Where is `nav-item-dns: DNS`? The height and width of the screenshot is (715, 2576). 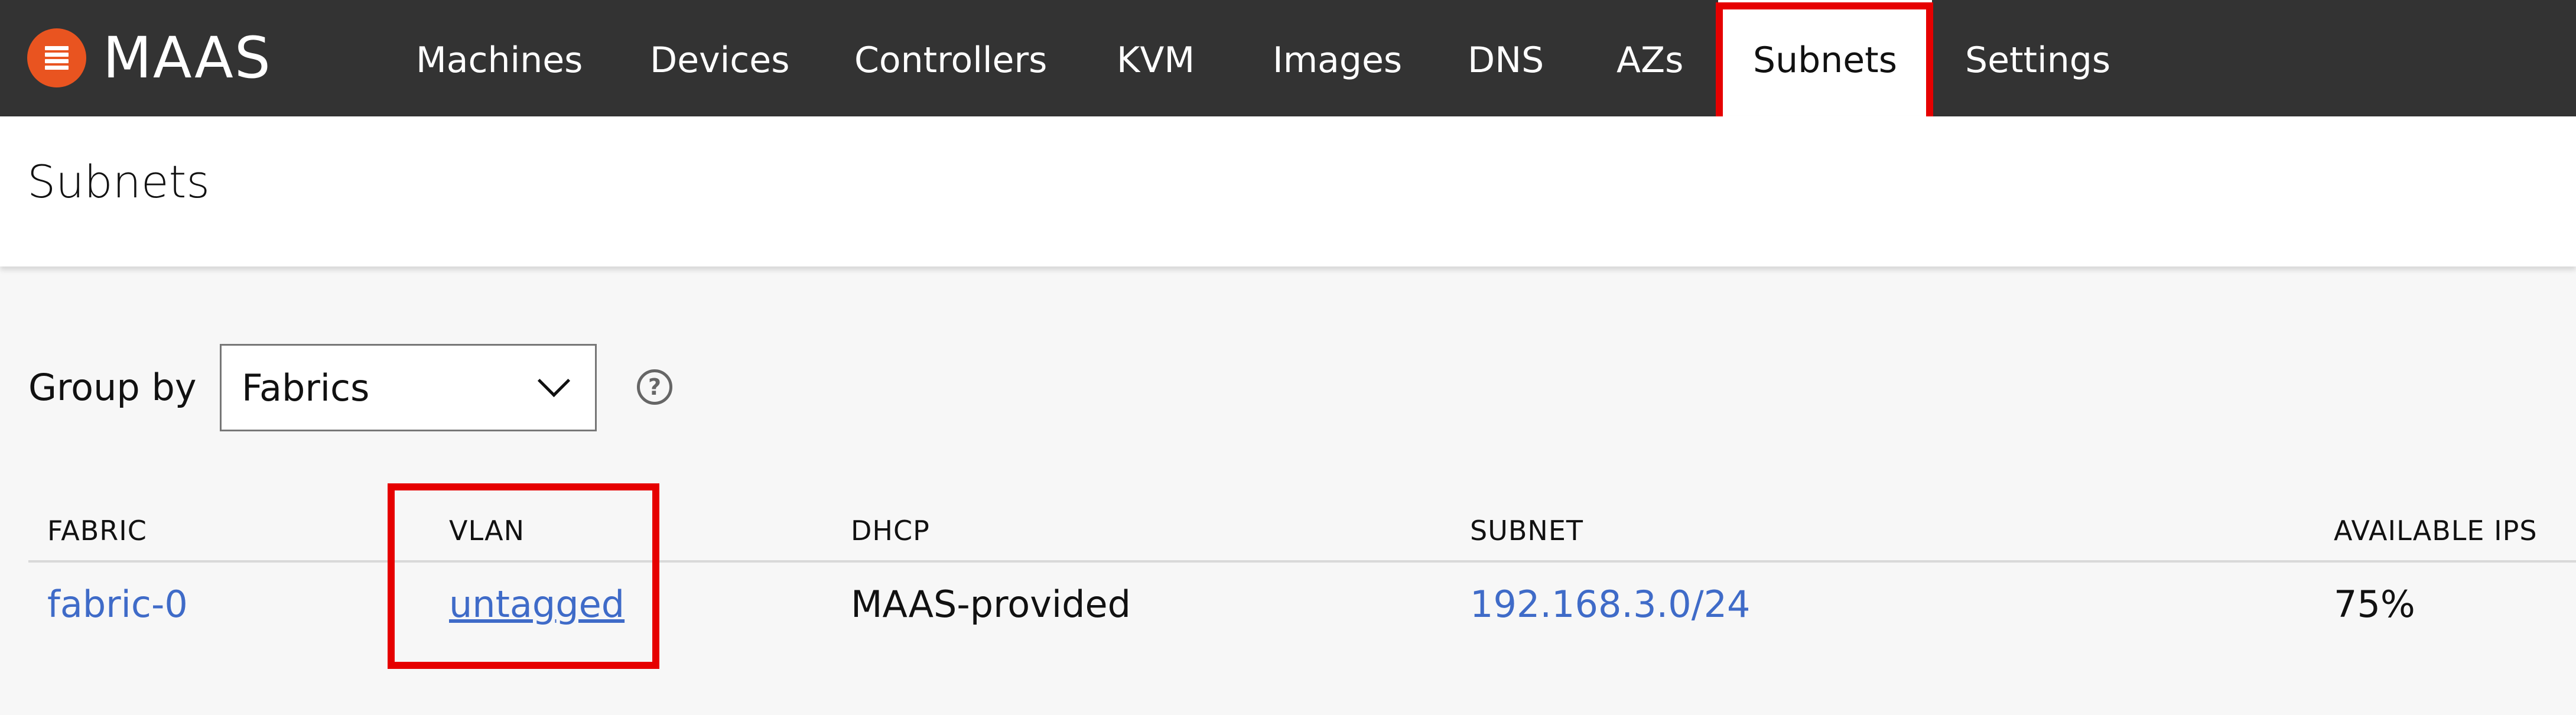 nav-item-dns: DNS is located at coordinates (1506, 58).